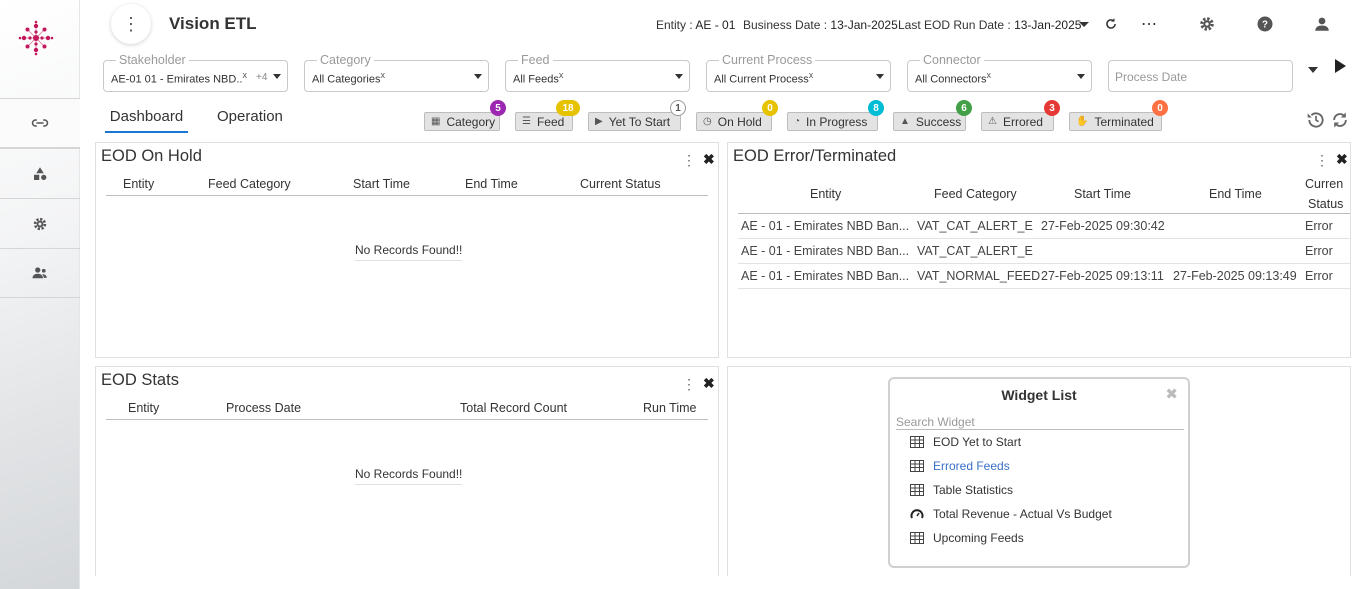  Describe the element at coordinates (1102, 276) in the screenshot. I see `table-cell: 27-Feb-2025 09:13:11` at that location.